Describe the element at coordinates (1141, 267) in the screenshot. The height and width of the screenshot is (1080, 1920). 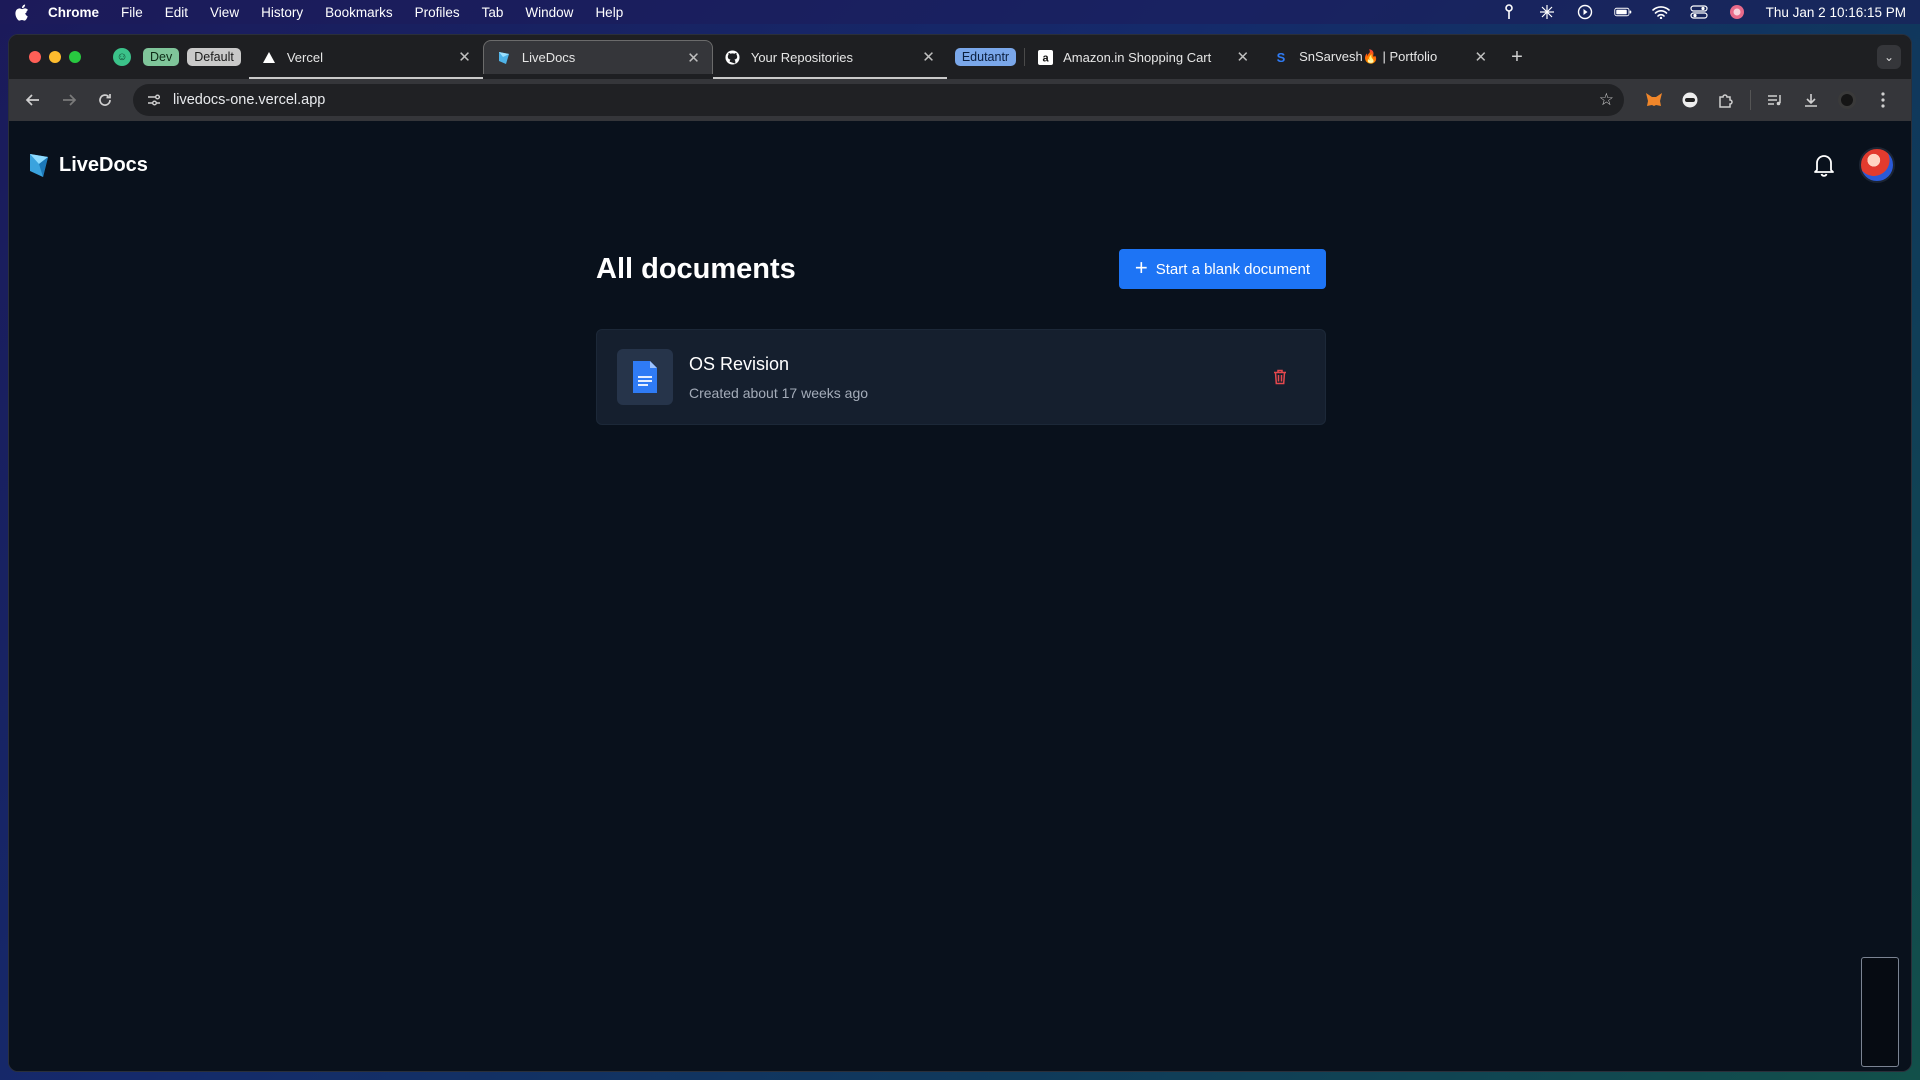
I see `plus-icon: +` at that location.